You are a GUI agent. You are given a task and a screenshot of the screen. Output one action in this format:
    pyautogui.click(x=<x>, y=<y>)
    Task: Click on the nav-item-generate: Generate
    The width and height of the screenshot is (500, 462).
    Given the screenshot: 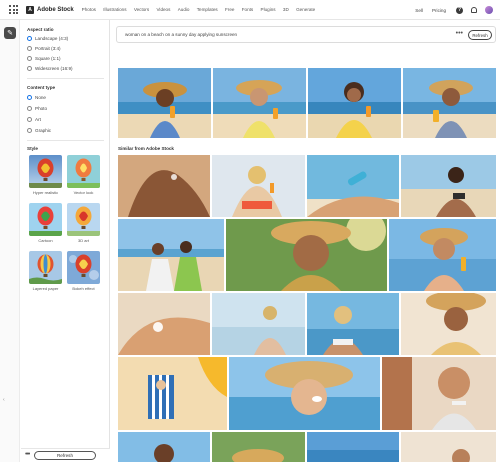 What is the action you would take?
    pyautogui.click(x=305, y=9)
    